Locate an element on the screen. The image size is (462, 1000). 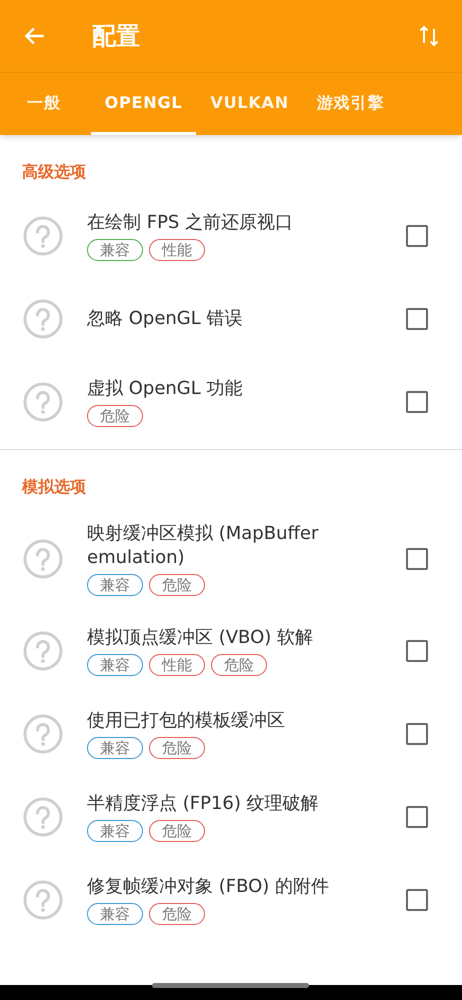
option-label: 在绘制 FPS 之前还原视口 is located at coordinates (190, 222).